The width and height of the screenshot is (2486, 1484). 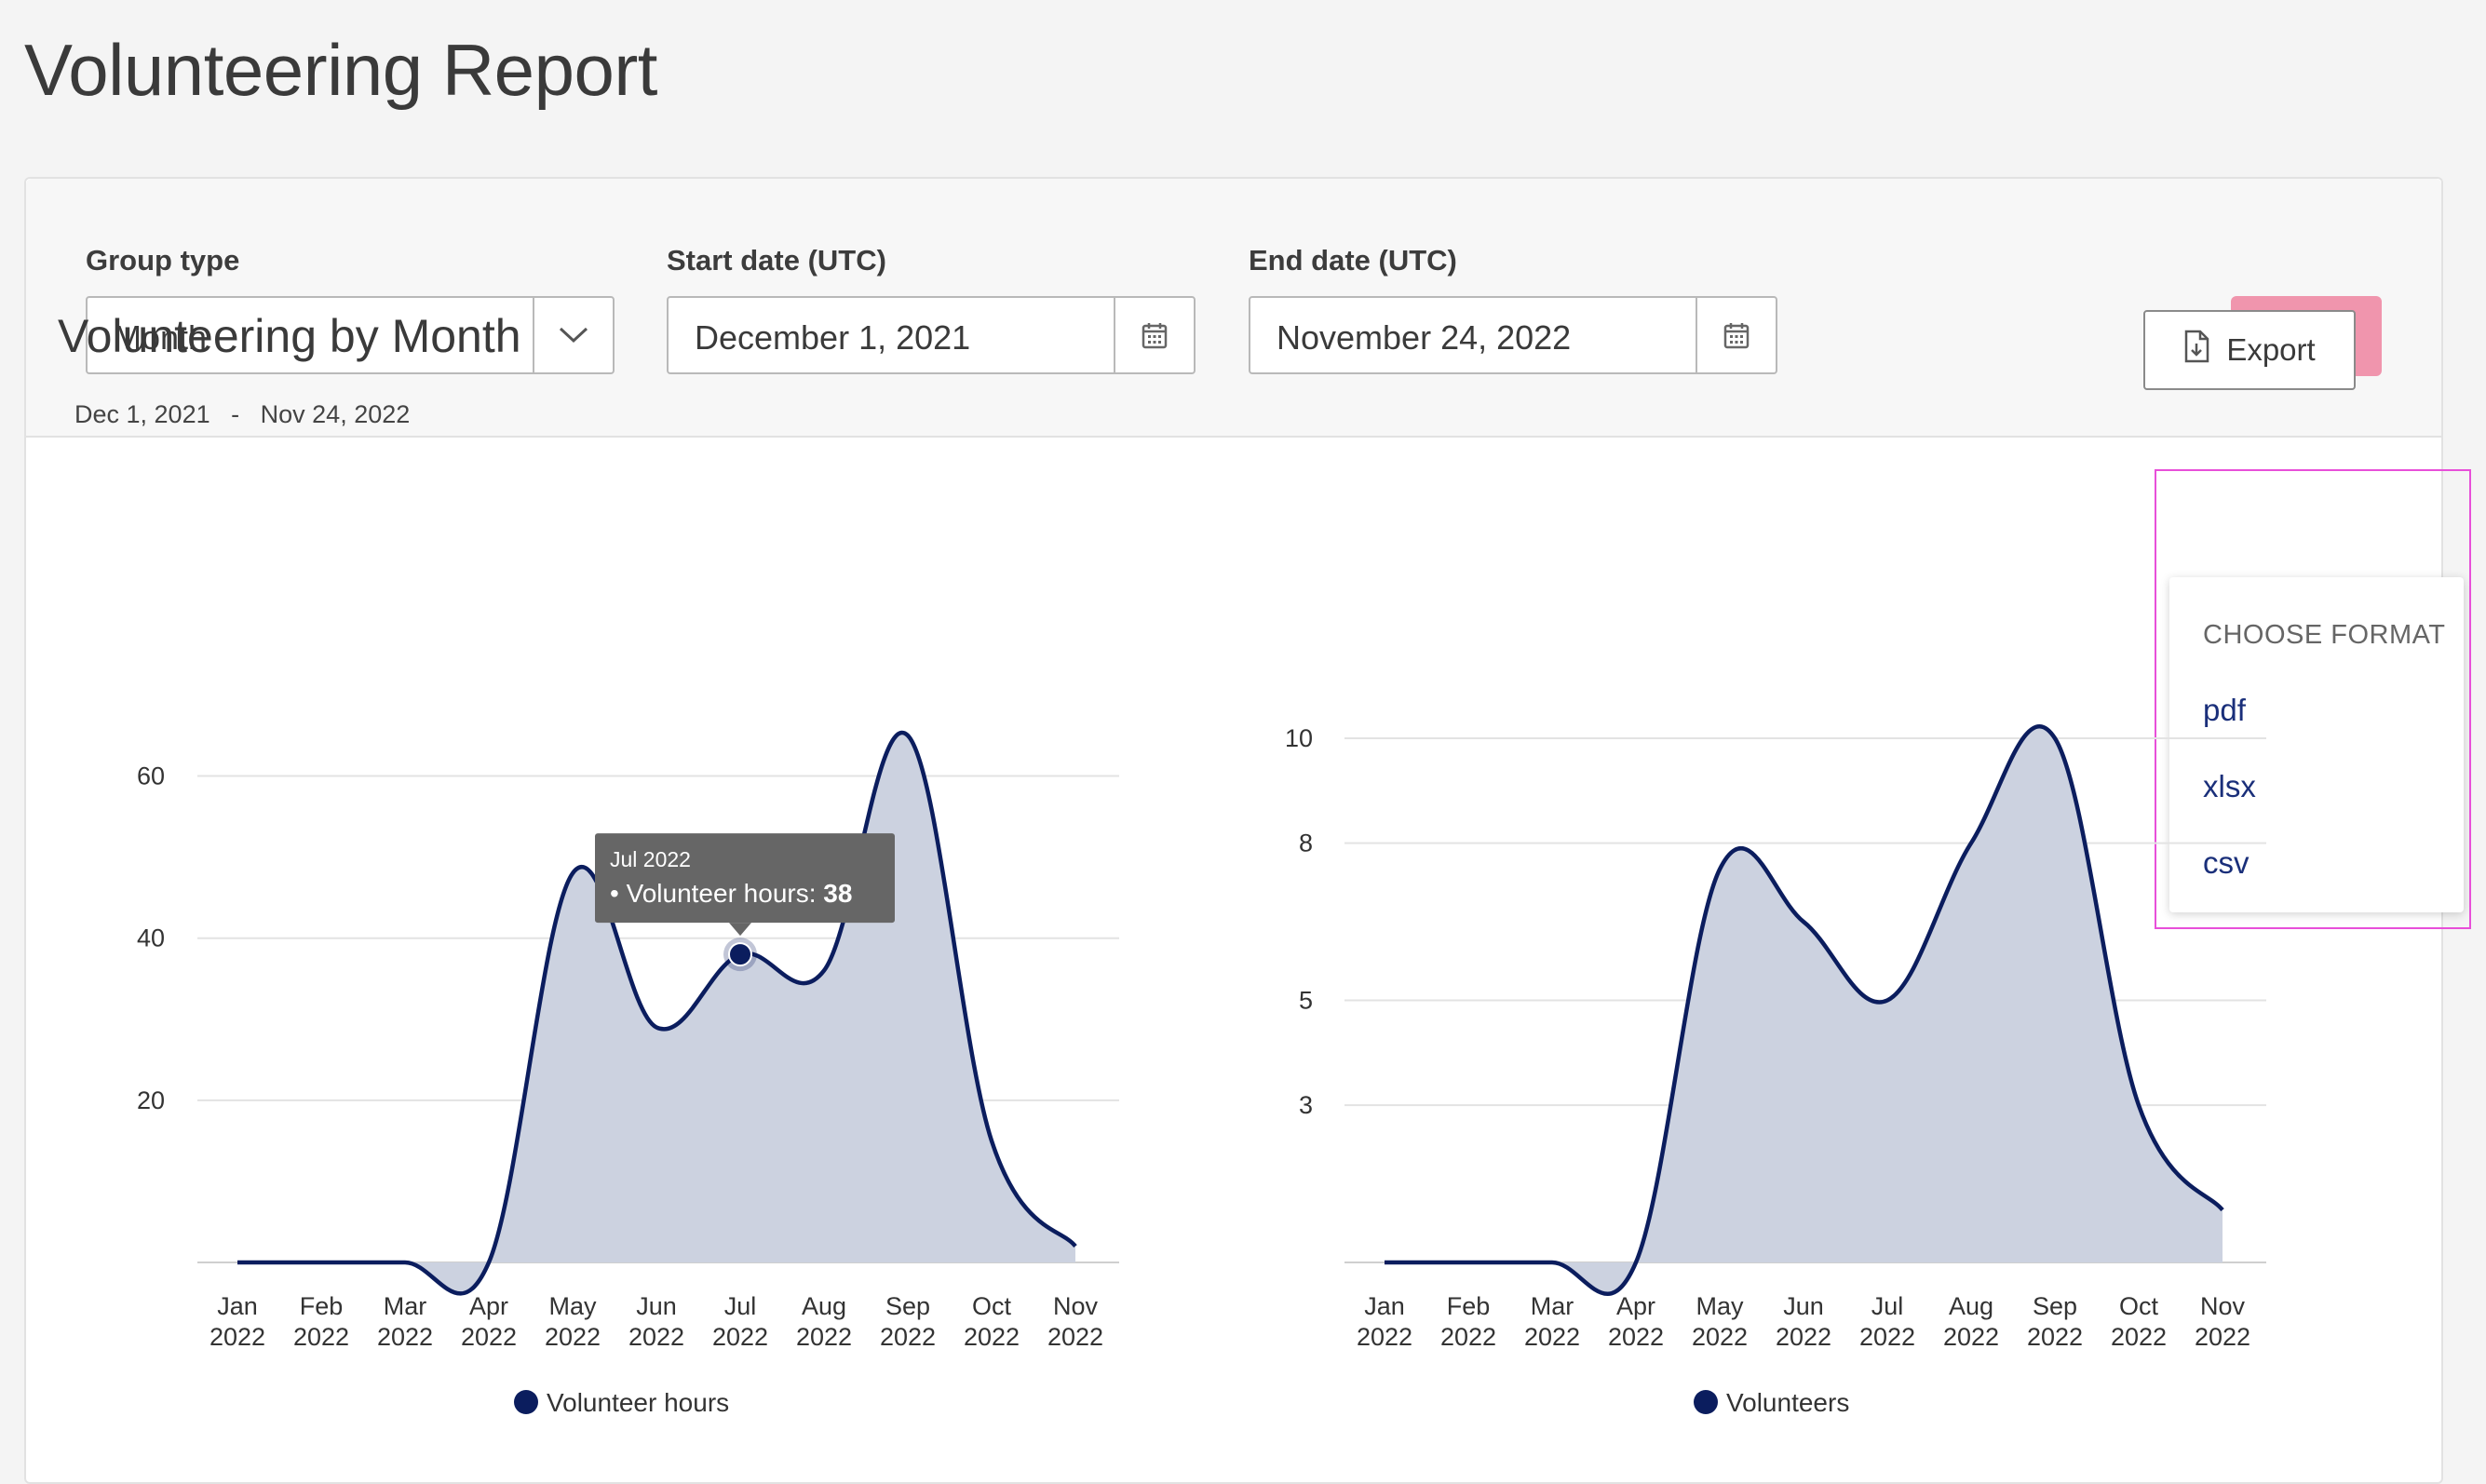 I want to click on y-tick-label: 10, so click(x=1299, y=738).